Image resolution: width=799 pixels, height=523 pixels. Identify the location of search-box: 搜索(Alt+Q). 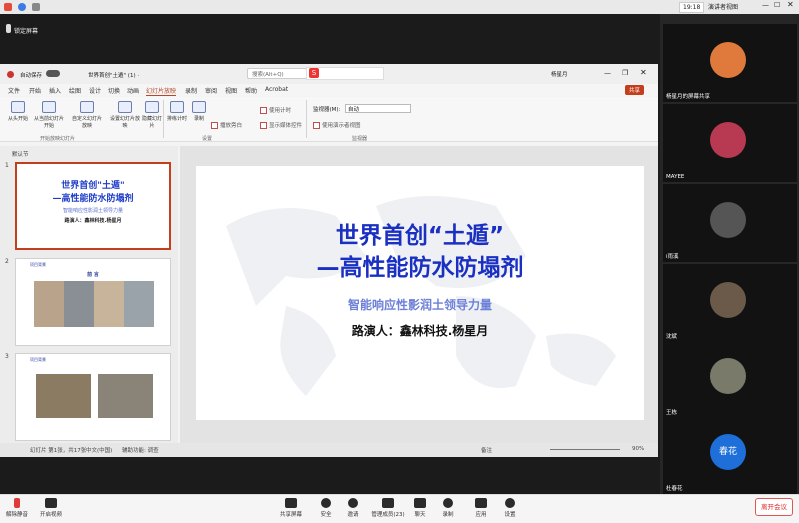
(277, 73).